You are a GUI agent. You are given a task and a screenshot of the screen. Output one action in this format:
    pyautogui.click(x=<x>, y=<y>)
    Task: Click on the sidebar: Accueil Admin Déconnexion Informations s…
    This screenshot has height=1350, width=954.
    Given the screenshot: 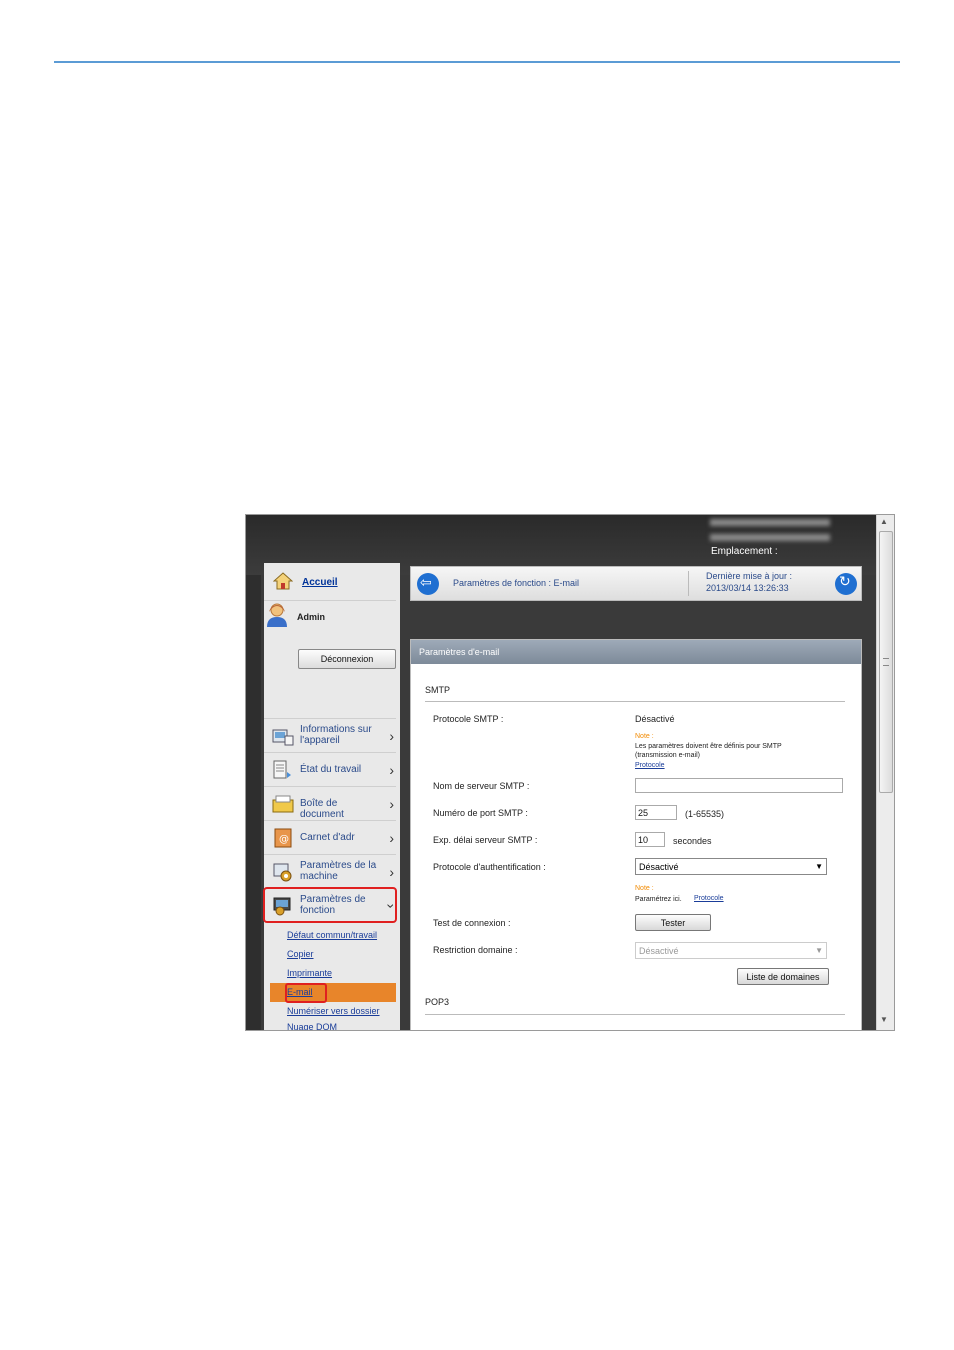 What is the action you would take?
    pyautogui.click(x=331, y=796)
    